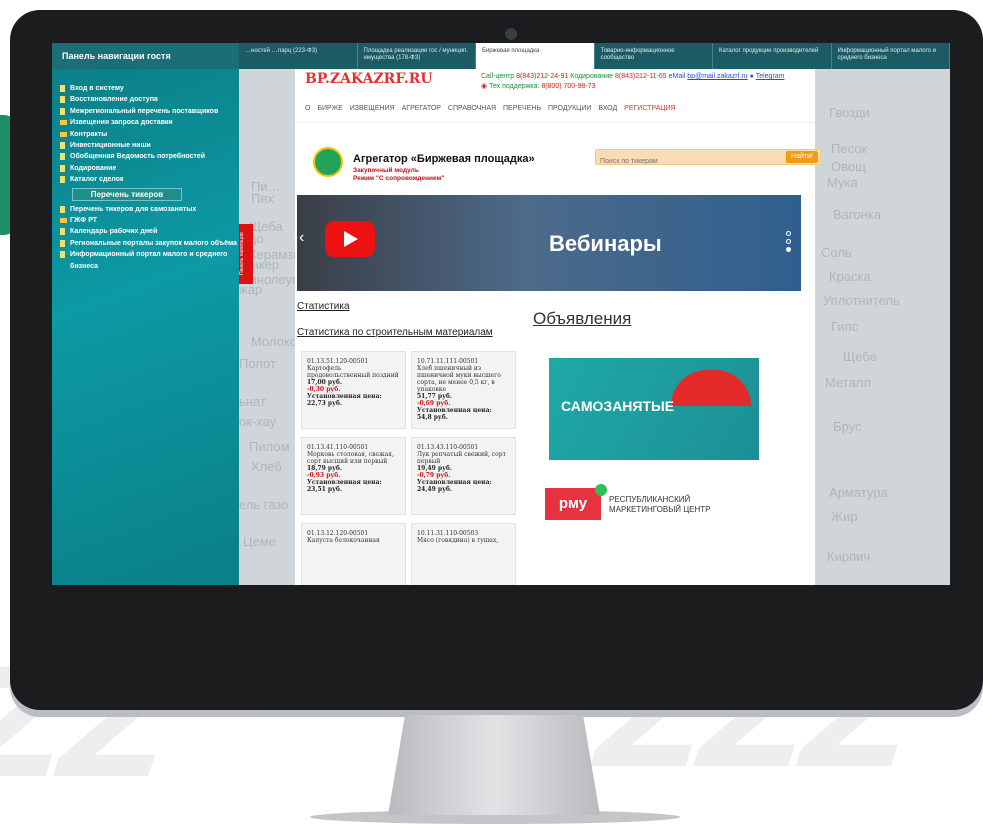 This screenshot has height=824, width=983. What do you see at coordinates (788, 243) in the screenshot?
I see `carousel-dots` at bounding box center [788, 243].